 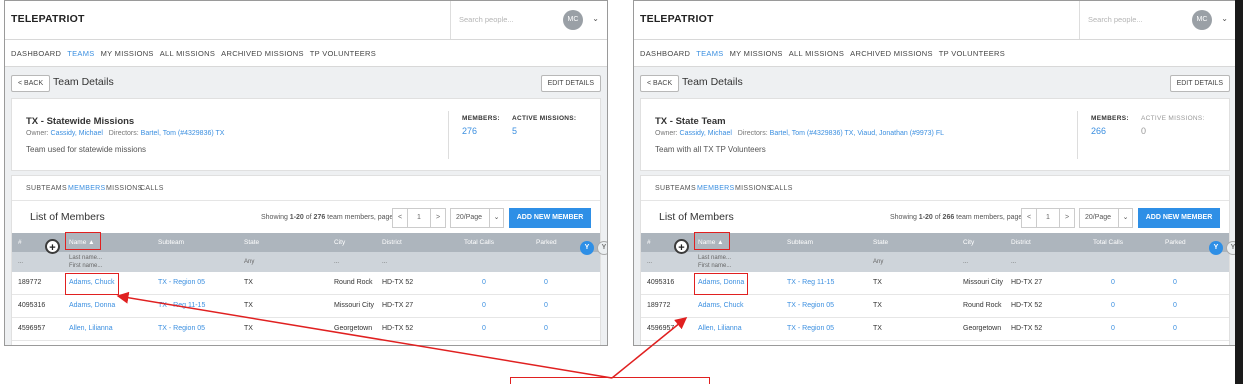 I want to click on pager: < 1 >, so click(x=419, y=218).